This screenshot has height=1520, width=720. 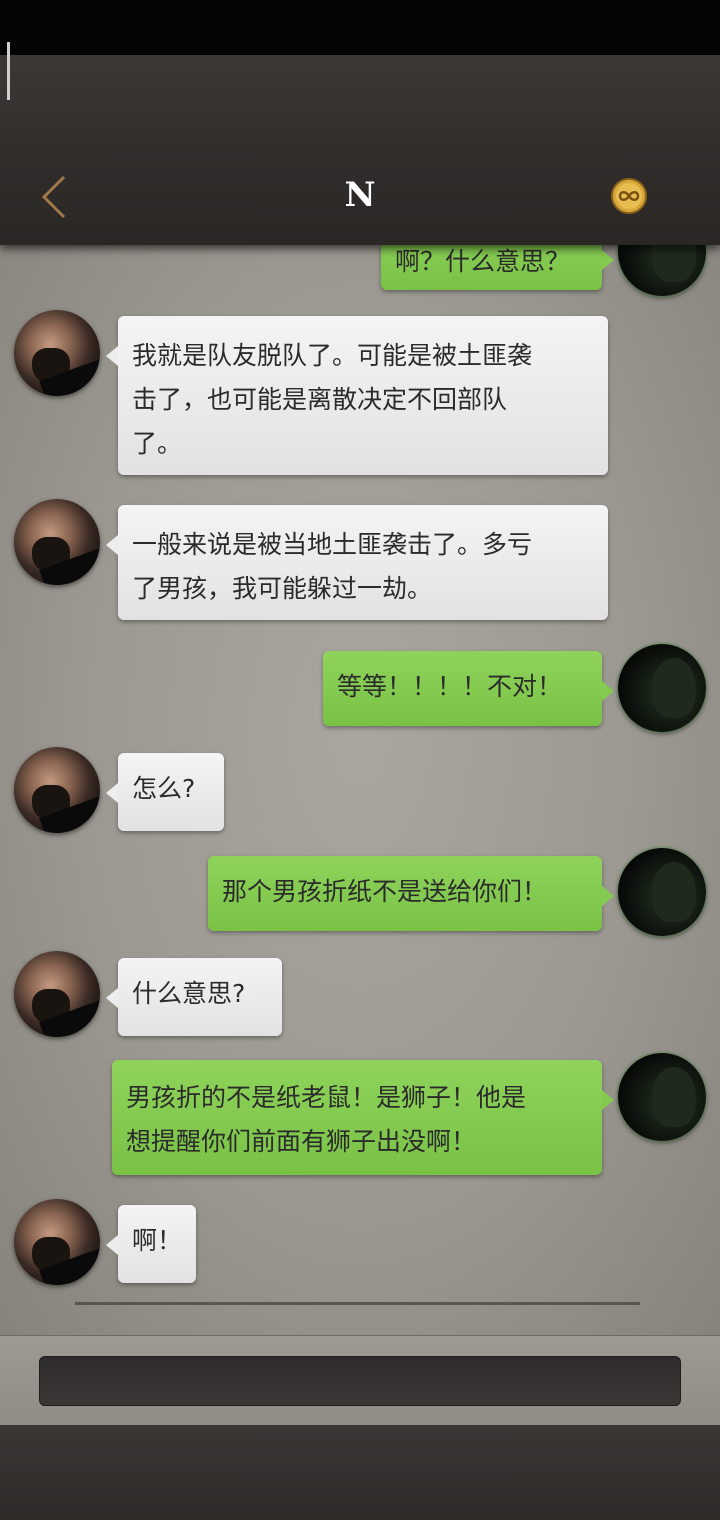 I want to click on message-bubble-outgoing: 啊？什么意思？, so click(x=497, y=267).